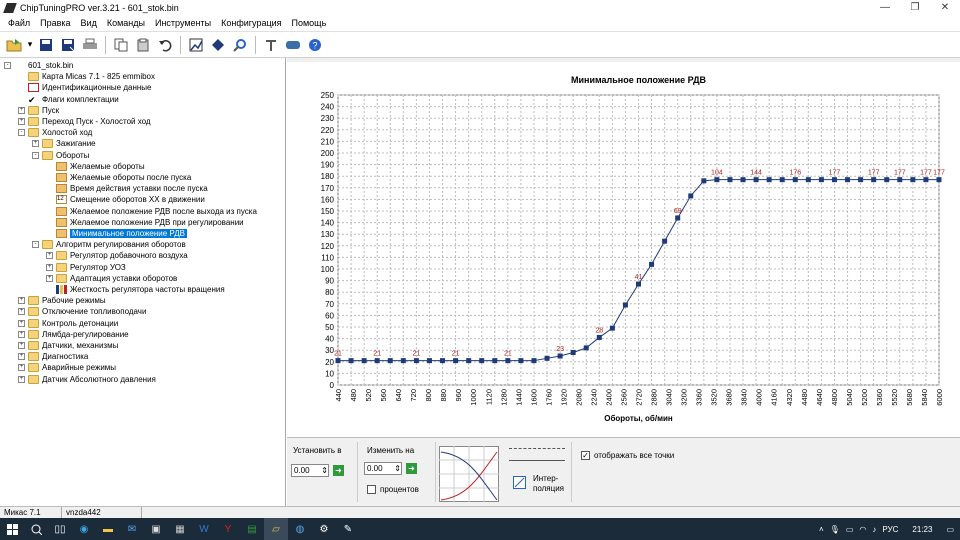 The height and width of the screenshot is (540, 960). I want to click on restore-button: ❐, so click(915, 7).